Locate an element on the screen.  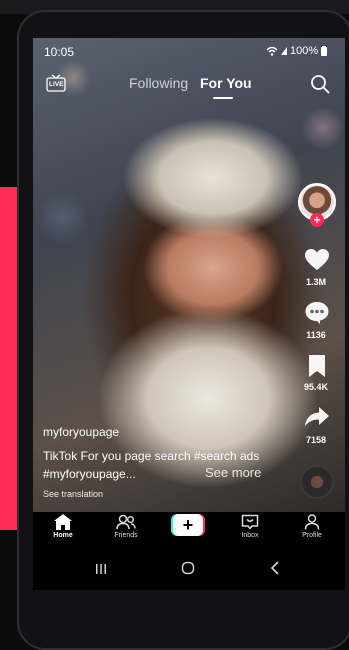
like-button is located at coordinates (317, 260).